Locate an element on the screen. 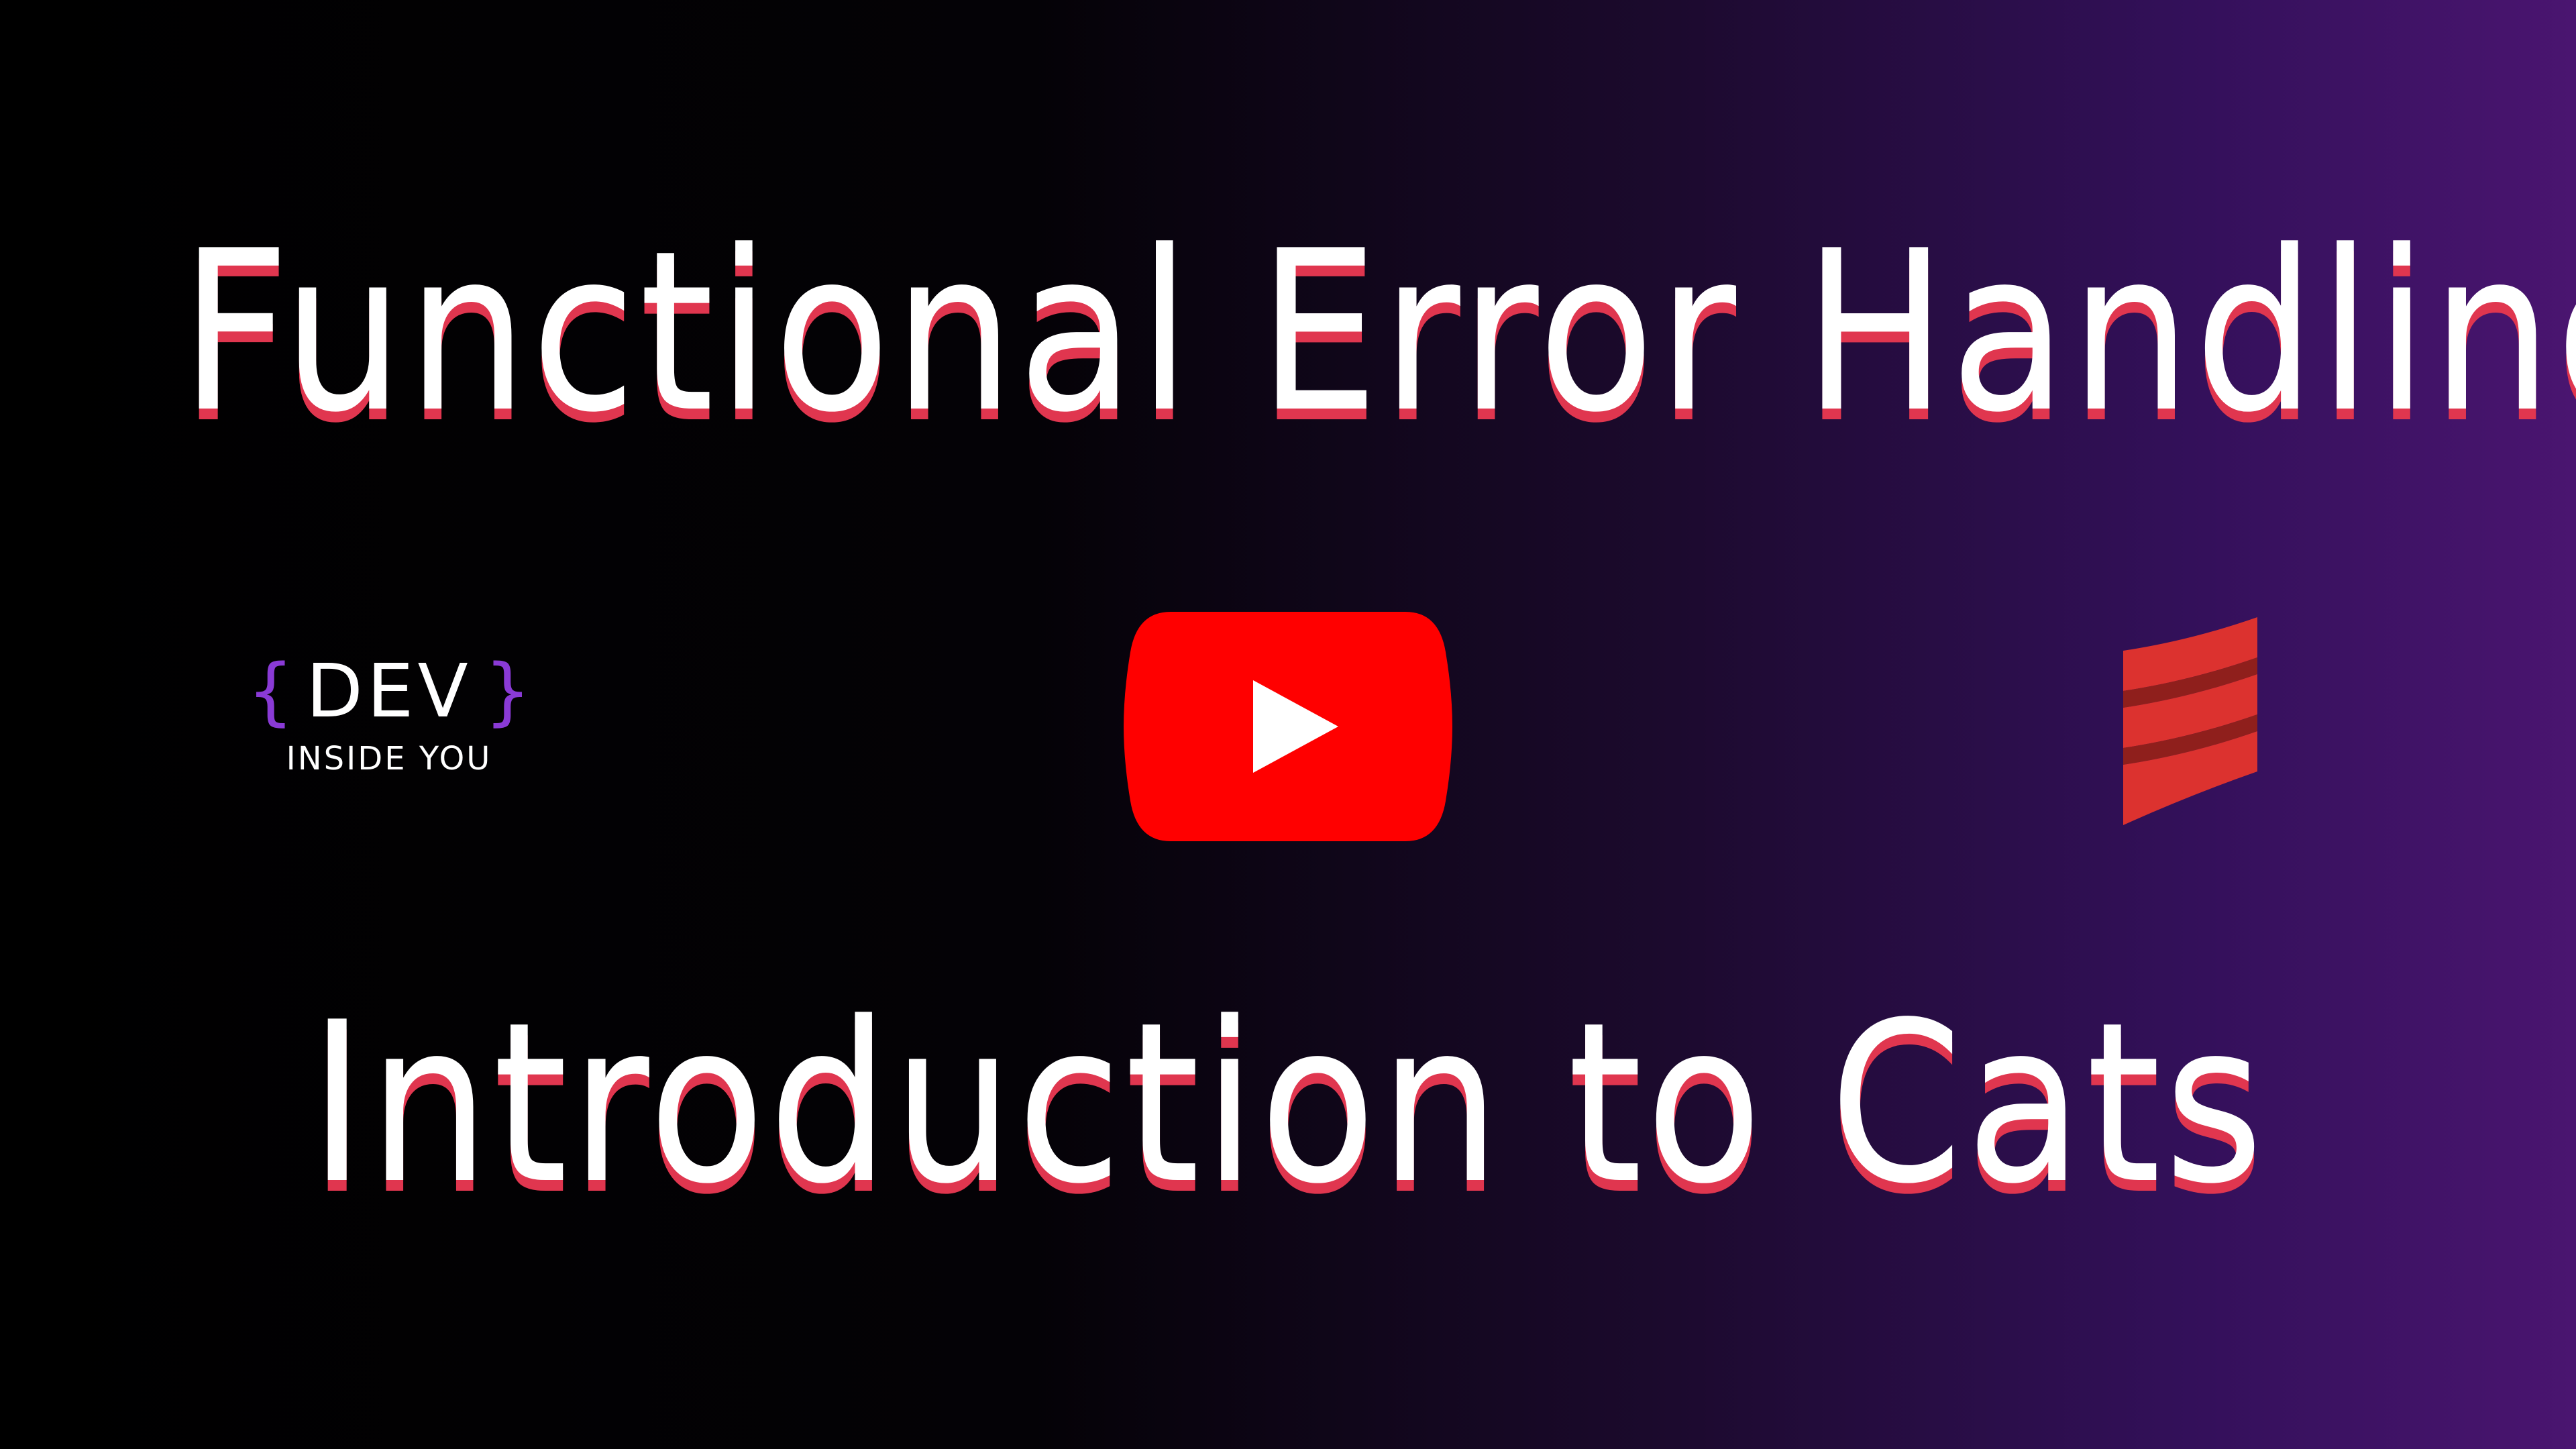 The height and width of the screenshot is (1449, 2576). scala-logo-shapes is located at coordinates (2190, 721).